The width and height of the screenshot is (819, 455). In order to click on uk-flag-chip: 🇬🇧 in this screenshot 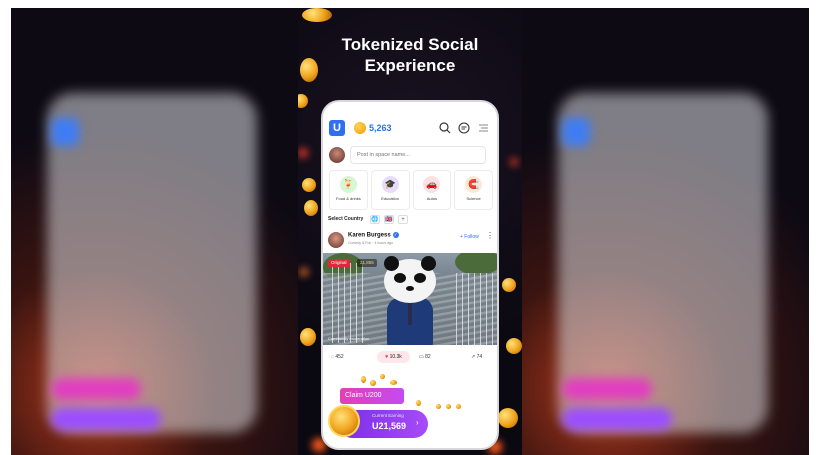, I will do `click(389, 219)`.